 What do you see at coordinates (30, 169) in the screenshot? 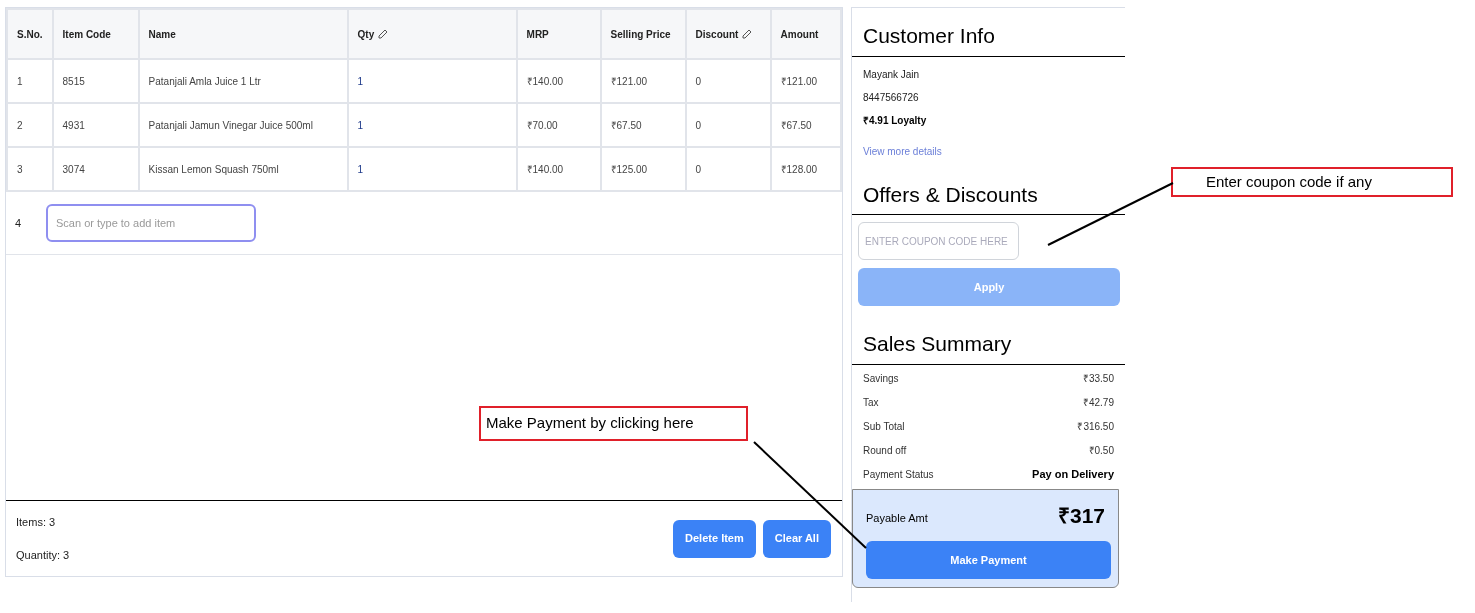
I see `table-cell: 3` at bounding box center [30, 169].